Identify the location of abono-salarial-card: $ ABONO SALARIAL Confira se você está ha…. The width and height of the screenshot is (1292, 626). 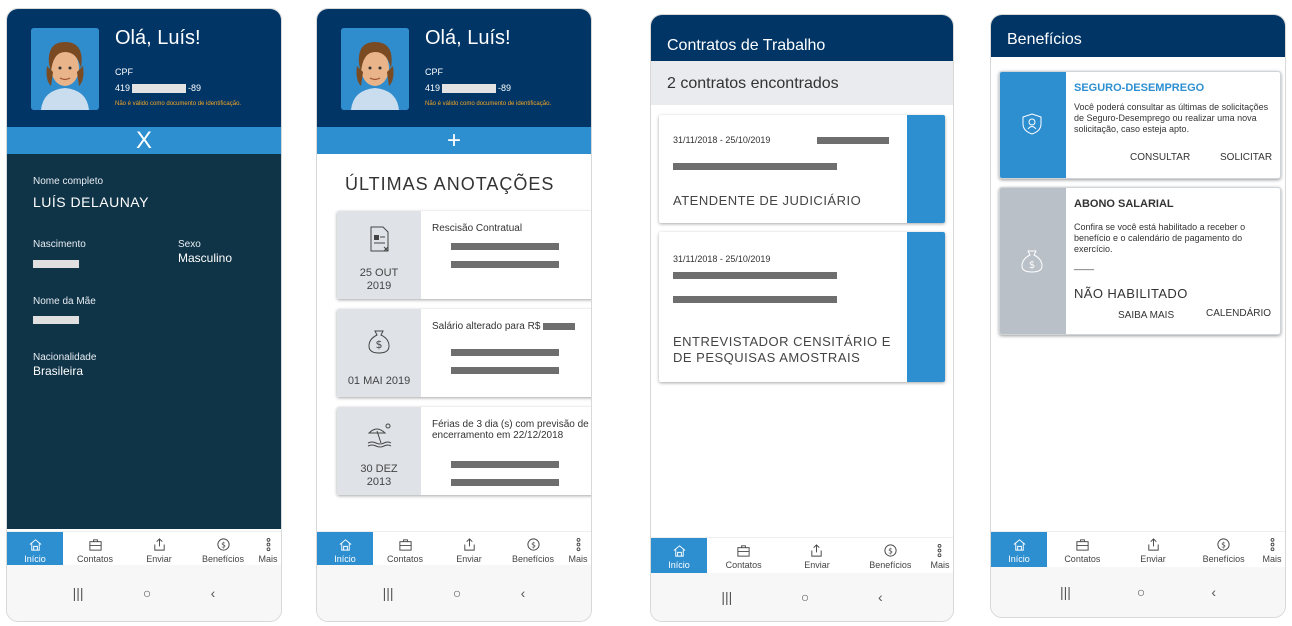
(1140, 261).